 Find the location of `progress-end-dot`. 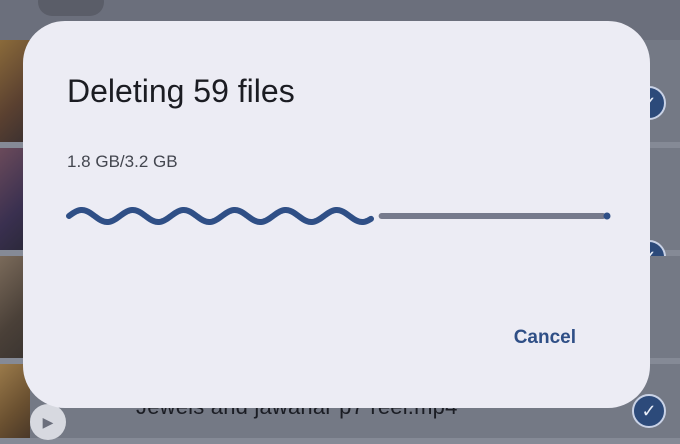

progress-end-dot is located at coordinates (607, 216).